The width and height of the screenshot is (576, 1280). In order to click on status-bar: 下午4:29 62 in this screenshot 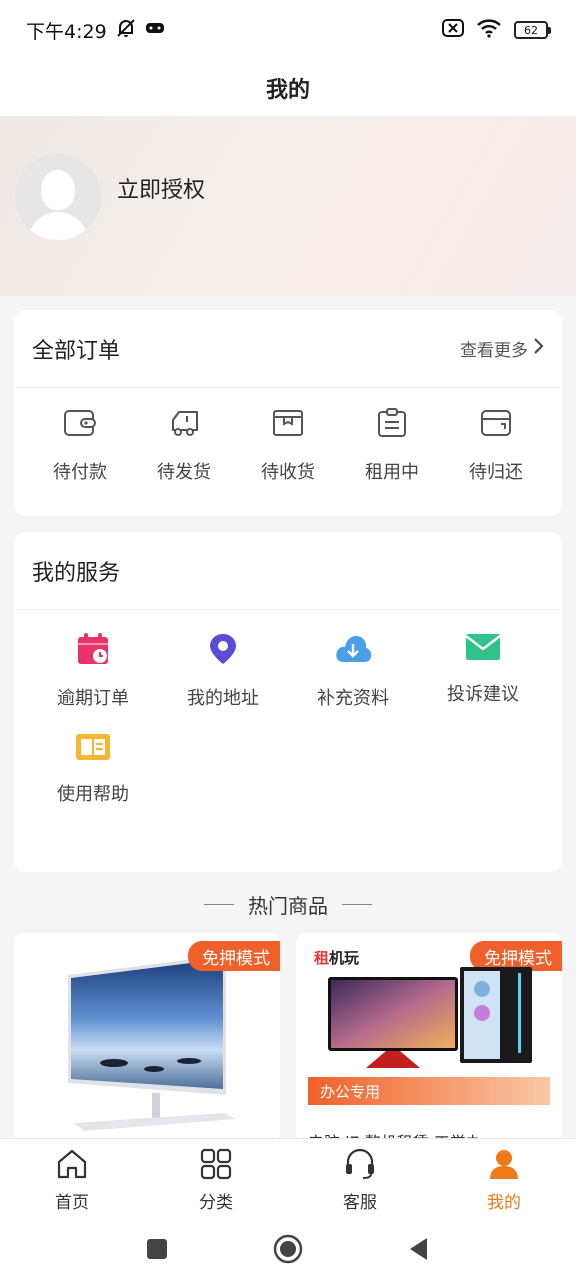, I will do `click(288, 30)`.